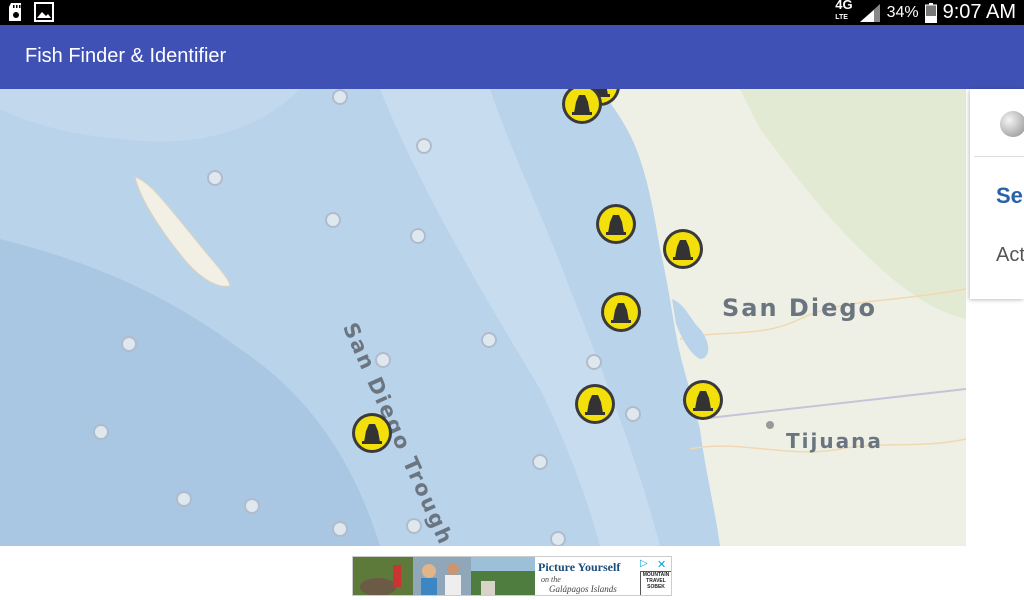 The width and height of the screenshot is (1024, 600). Describe the element at coordinates (126, 56) in the screenshot. I see `app-title: Fish Finder & Identifier` at that location.